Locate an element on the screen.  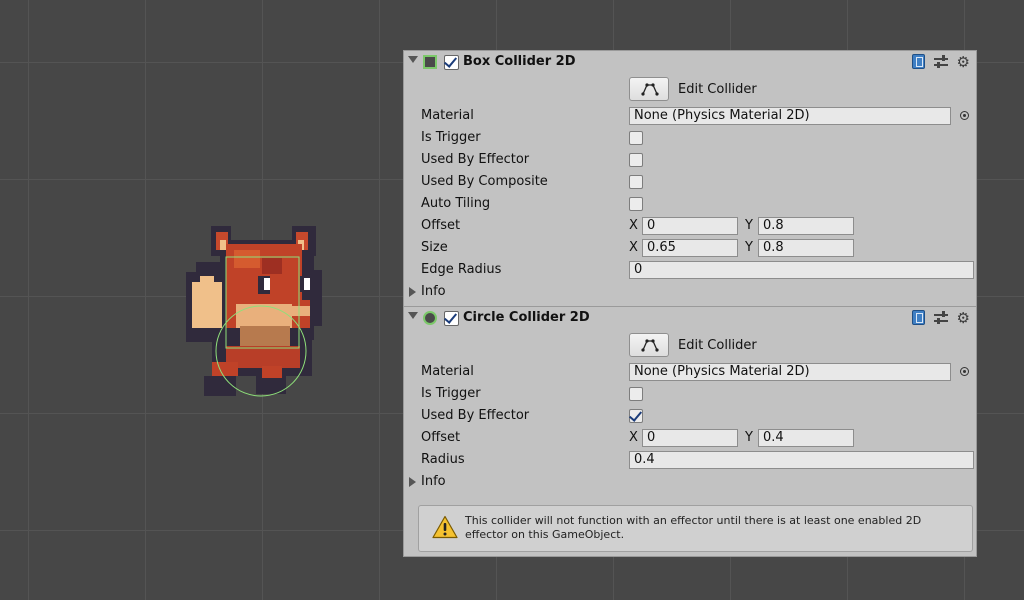
auto-tiling-label: Auto Tiling is located at coordinates (456, 203).